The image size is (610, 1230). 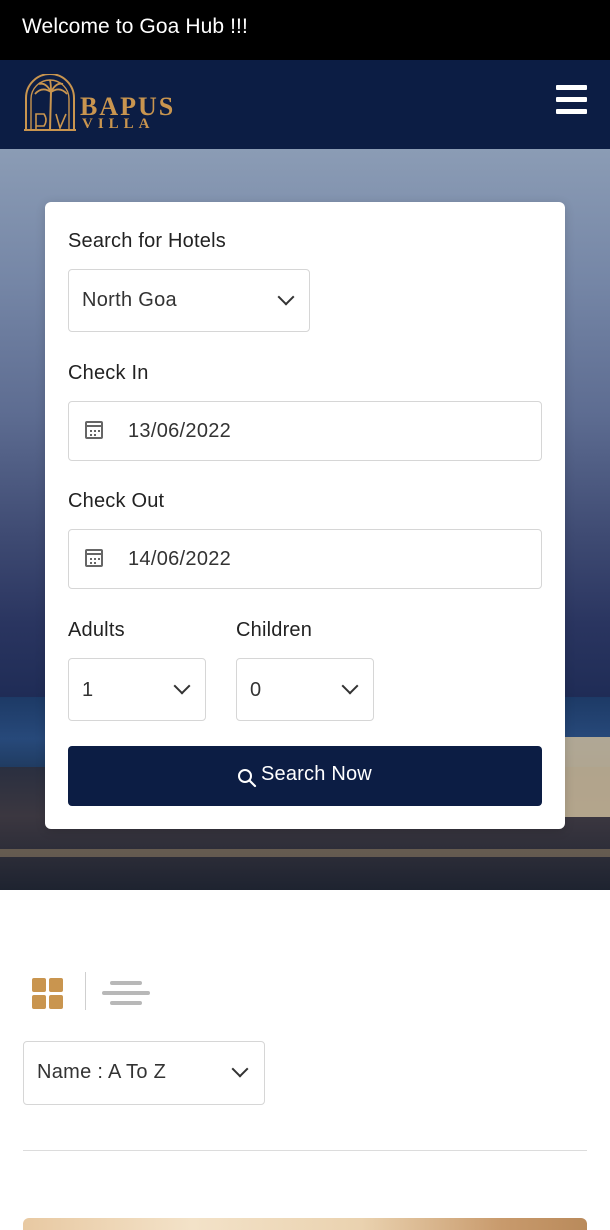 I want to click on brand-subname: VILLA, so click(x=118, y=124).